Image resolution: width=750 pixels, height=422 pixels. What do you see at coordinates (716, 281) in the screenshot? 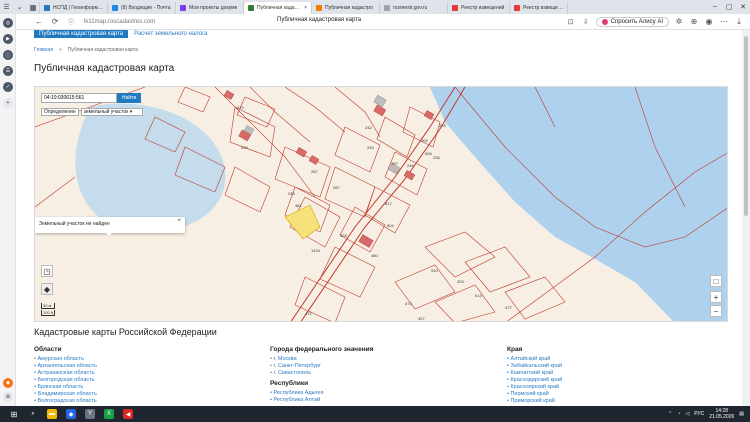
I see `locate-icon: □` at bounding box center [716, 281].